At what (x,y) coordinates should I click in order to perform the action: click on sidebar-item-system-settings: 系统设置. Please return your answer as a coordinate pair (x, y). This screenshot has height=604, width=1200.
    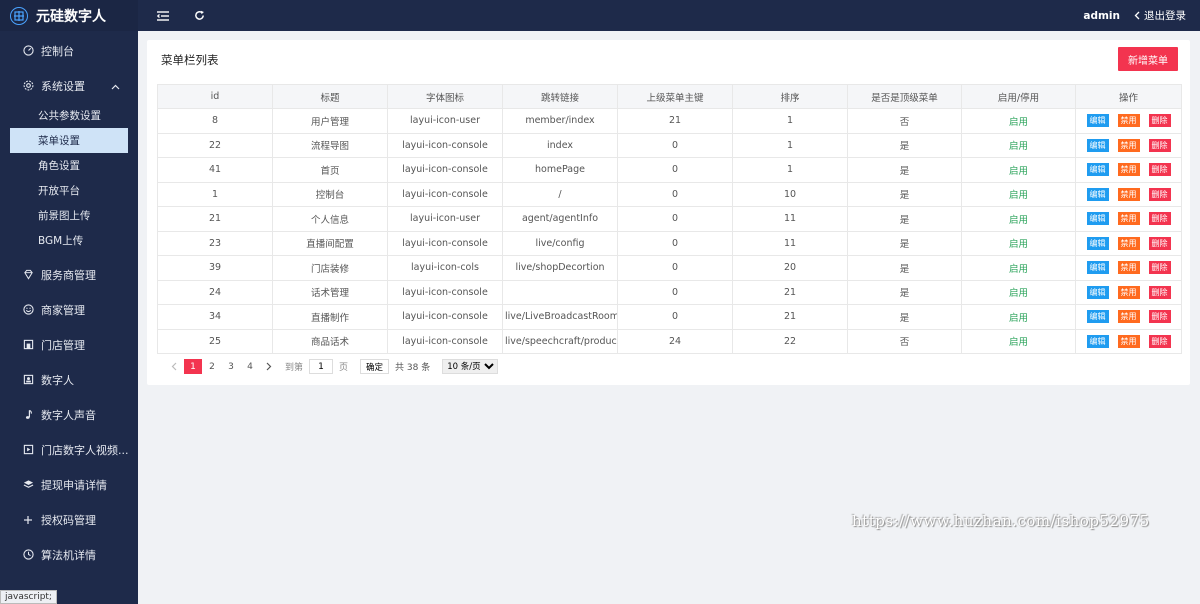
    Looking at the image, I should click on (69, 85).